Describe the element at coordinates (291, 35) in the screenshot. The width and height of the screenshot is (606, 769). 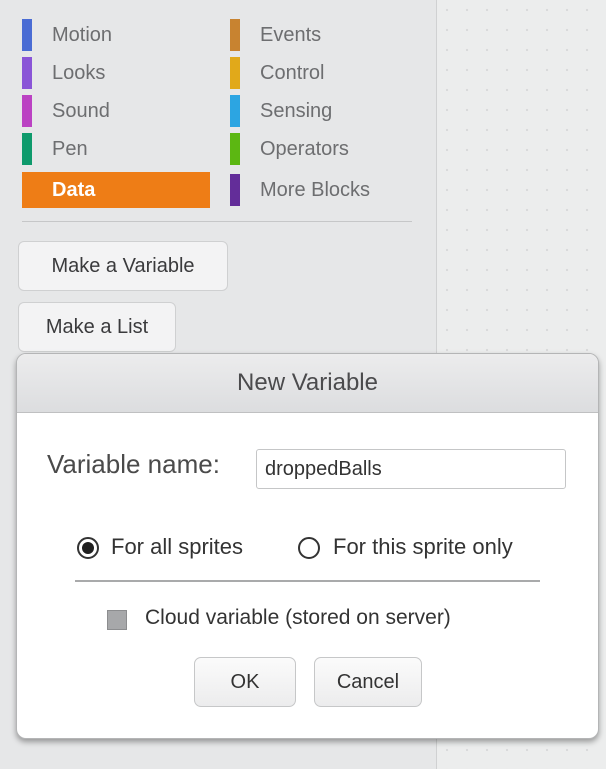
I see `category-label: Events` at that location.